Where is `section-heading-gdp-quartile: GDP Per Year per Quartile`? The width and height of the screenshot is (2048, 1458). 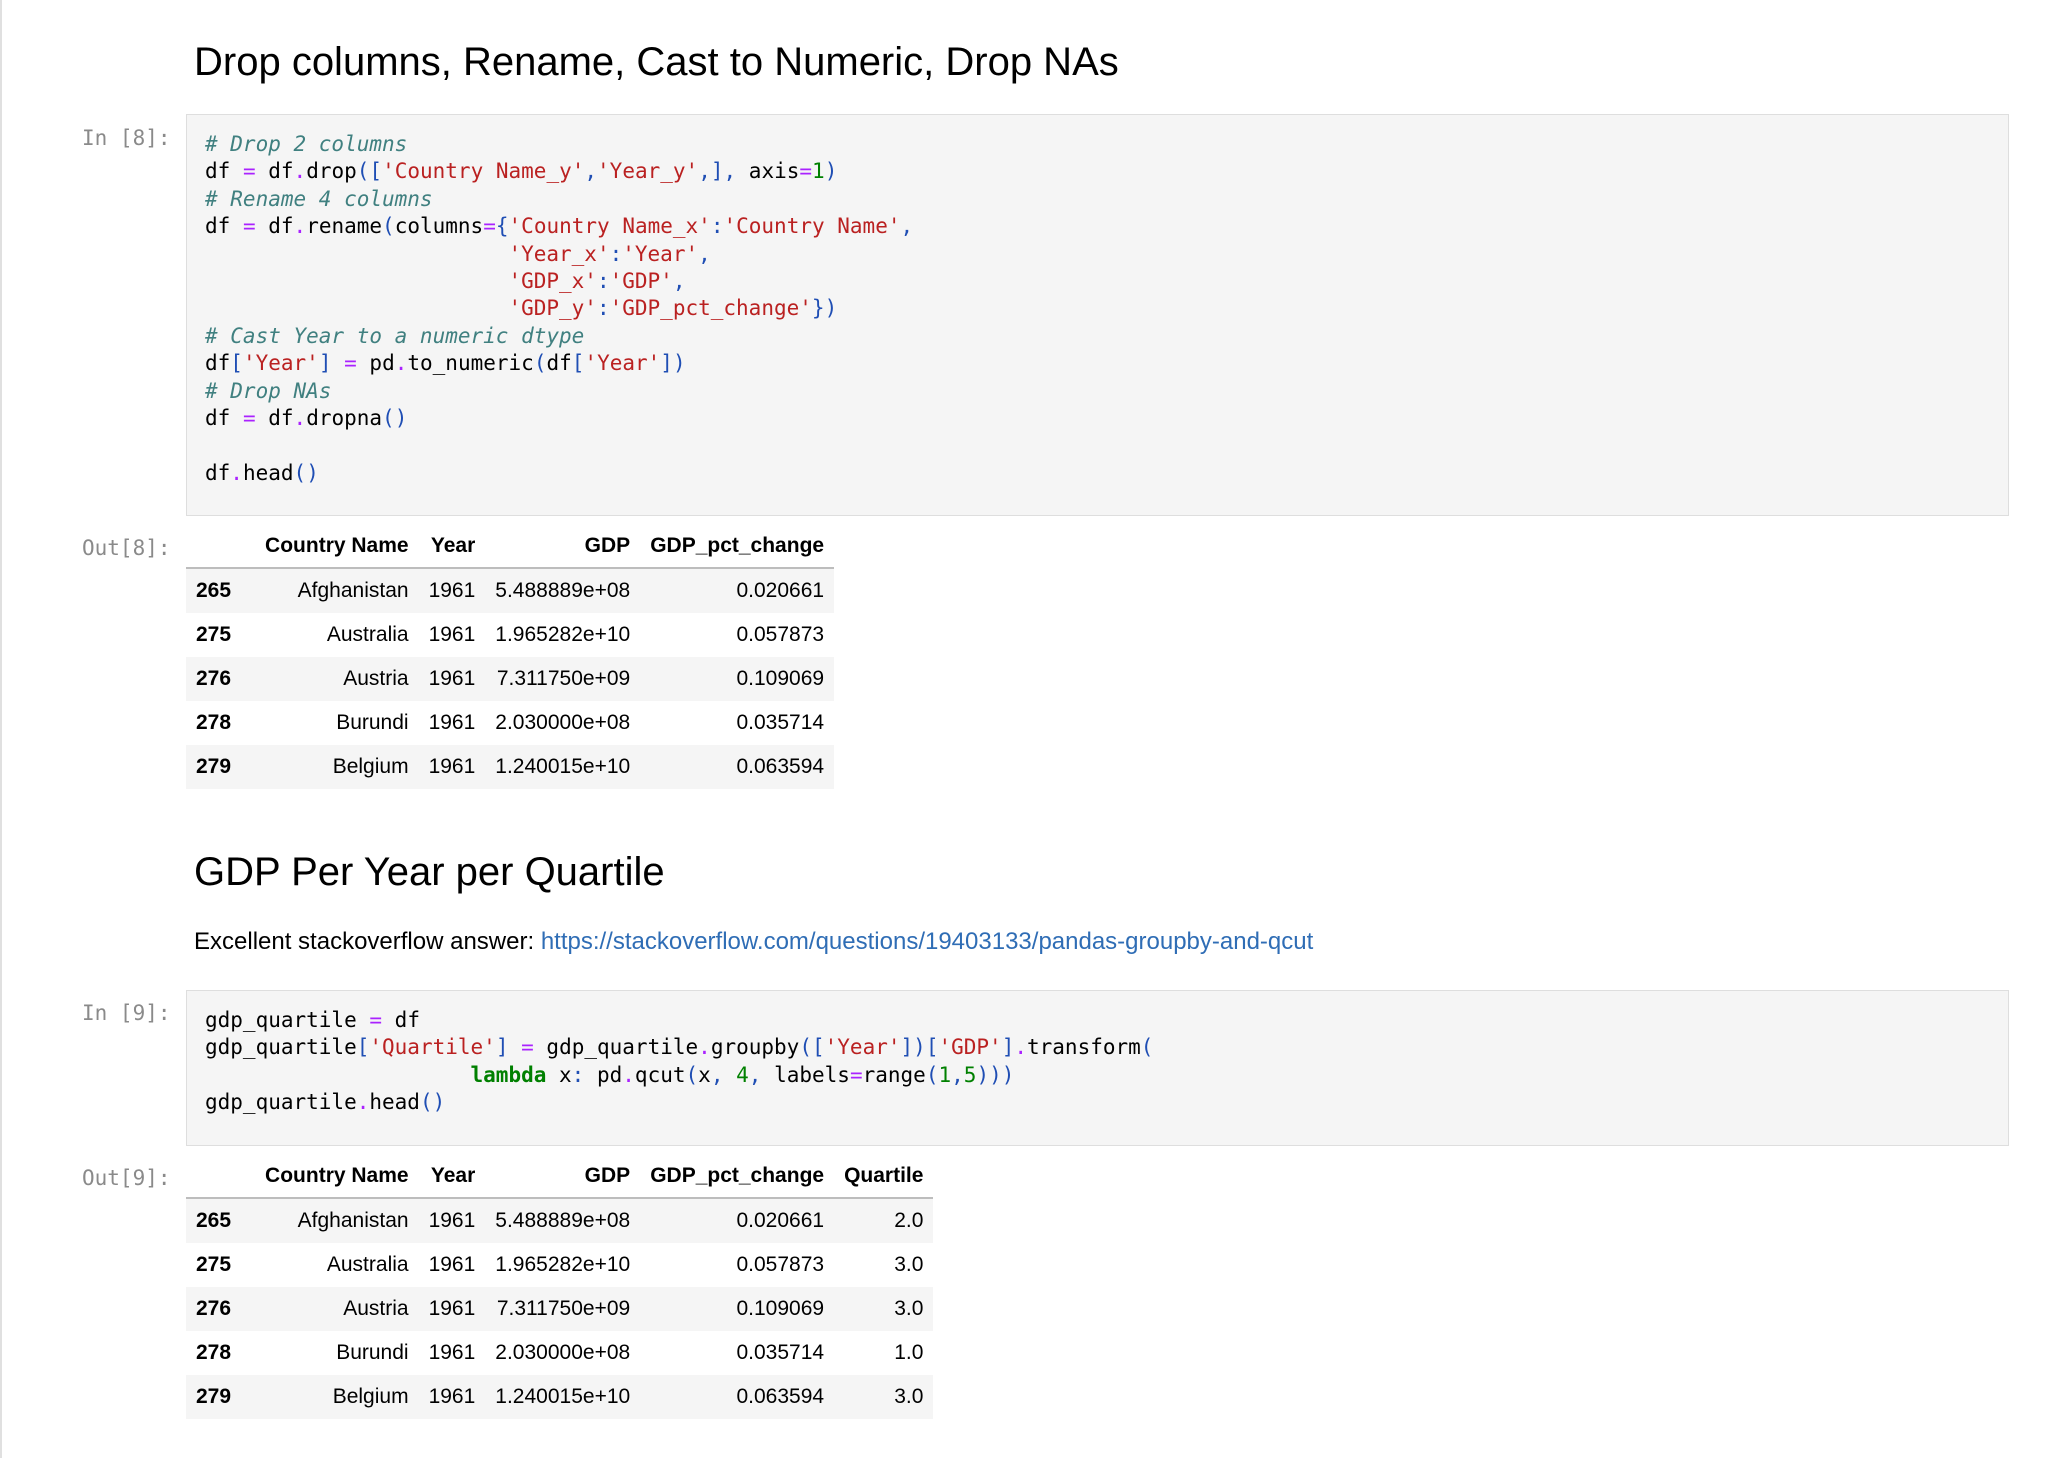
section-heading-gdp-quartile: GDP Per Year per Quartile is located at coordinates (429, 872).